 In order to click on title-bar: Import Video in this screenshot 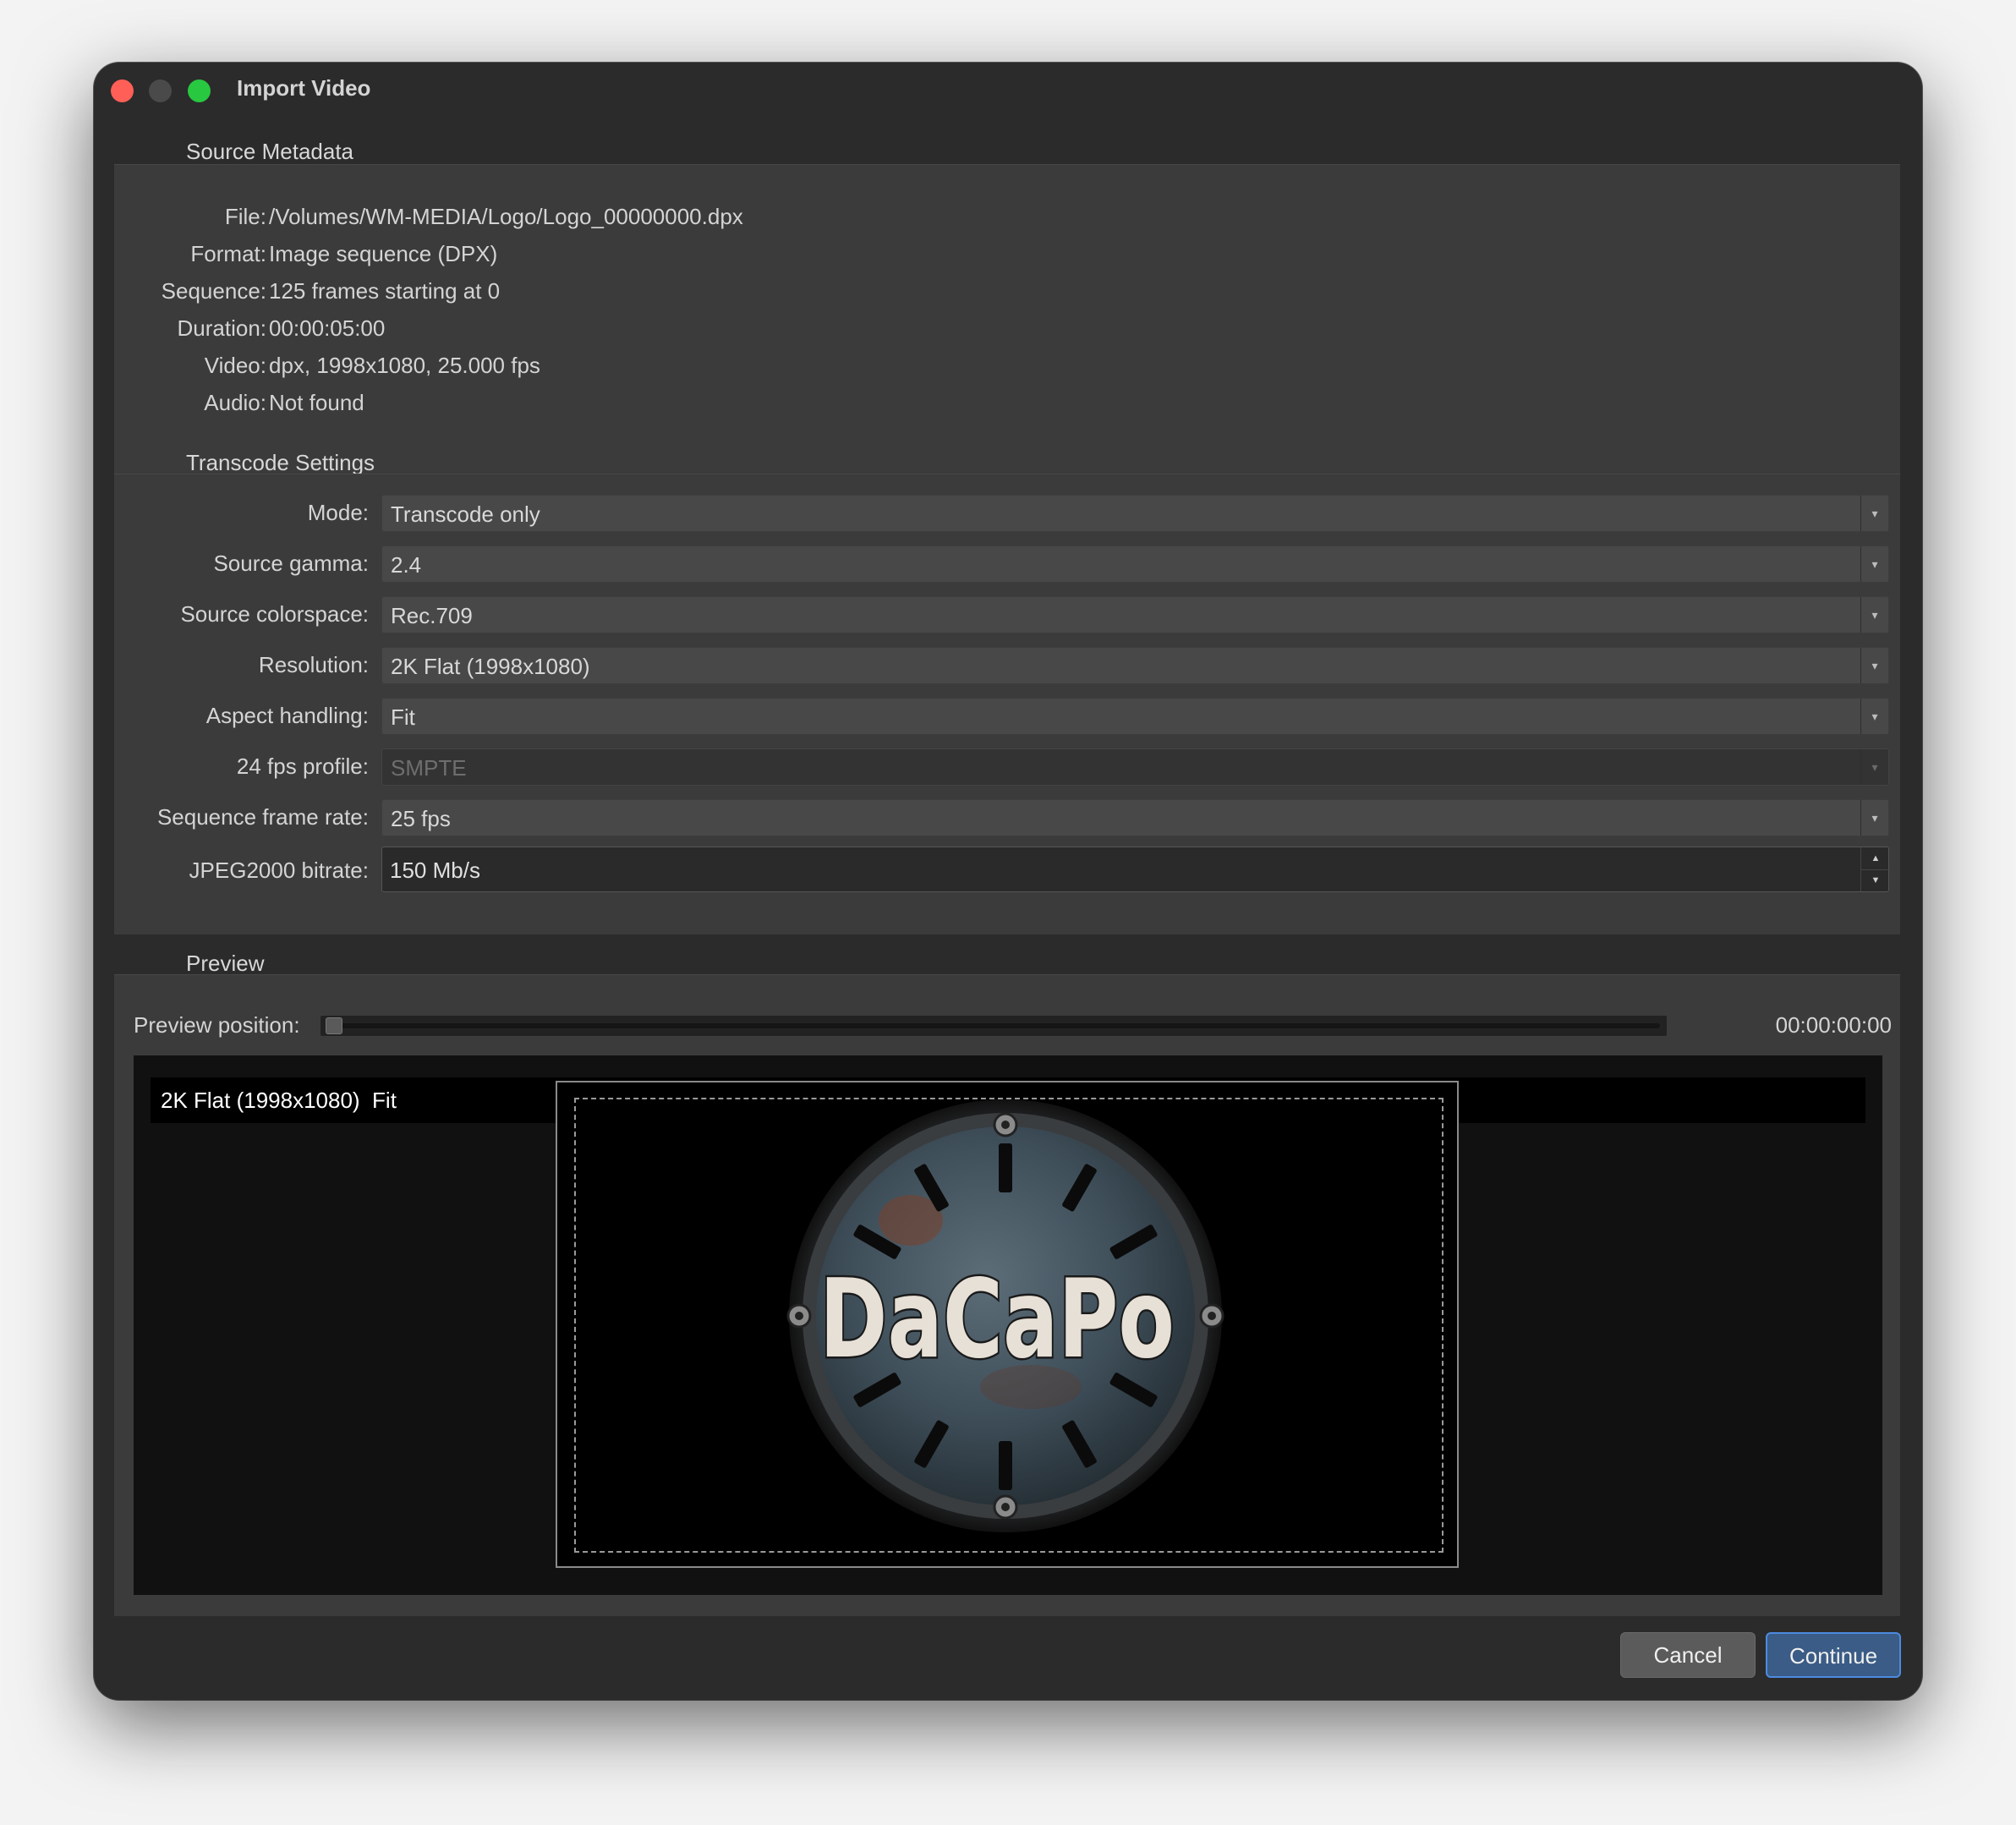, I will do `click(1008, 90)`.